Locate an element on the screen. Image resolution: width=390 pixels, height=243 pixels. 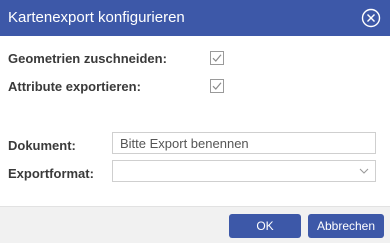
export-format-label: Exportformat: is located at coordinates (51, 173).